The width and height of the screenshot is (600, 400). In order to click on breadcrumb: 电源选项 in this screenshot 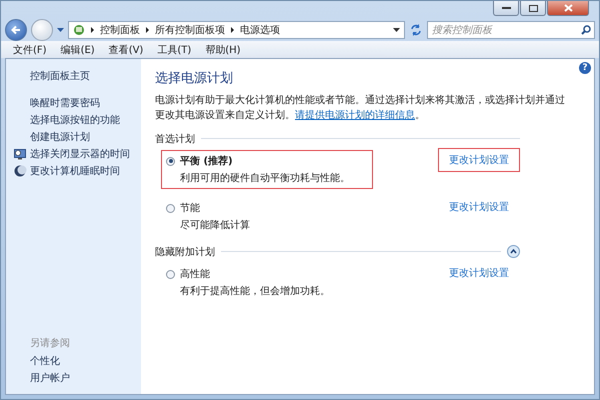, I will do `click(260, 30)`.